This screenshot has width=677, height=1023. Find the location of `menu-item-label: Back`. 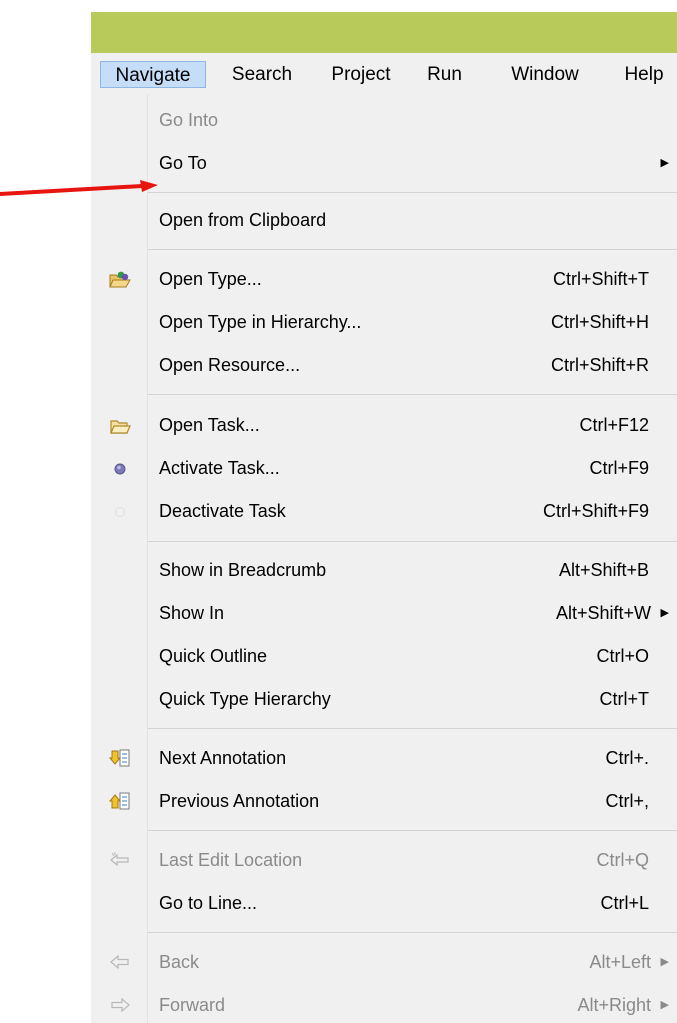

menu-item-label: Back is located at coordinates (179, 962).